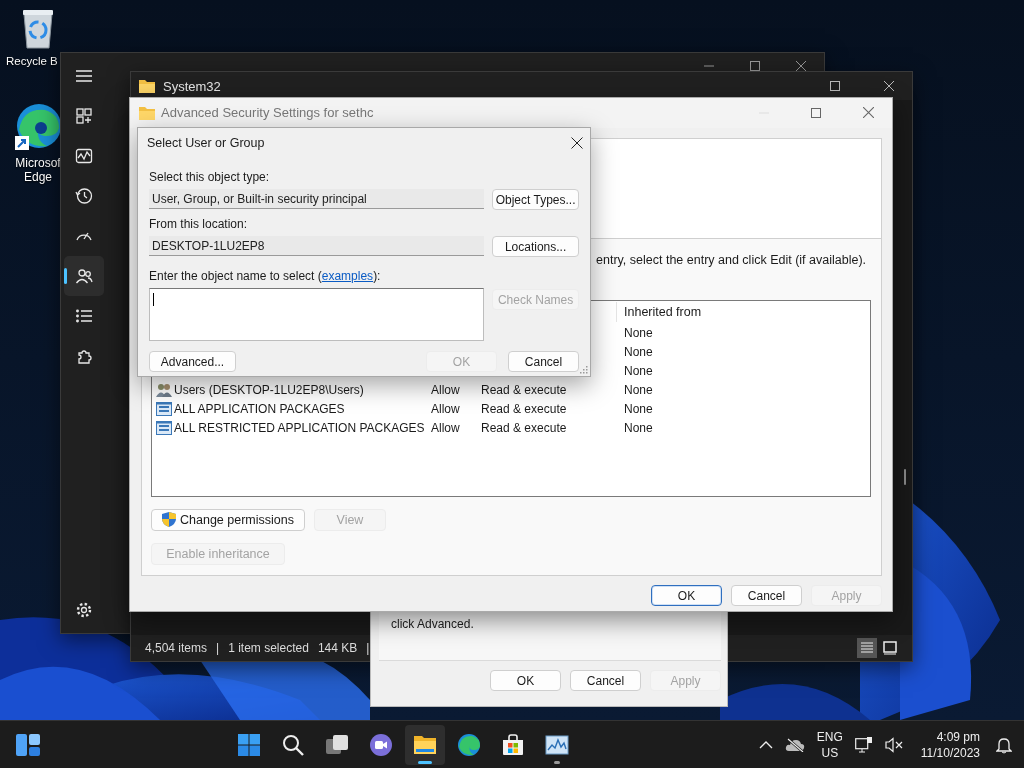 The height and width of the screenshot is (768, 1024). Describe the element at coordinates (269, 390) in the screenshot. I see `table-cell: Users (DESKTOP-1LU2EP8\Users)` at that location.